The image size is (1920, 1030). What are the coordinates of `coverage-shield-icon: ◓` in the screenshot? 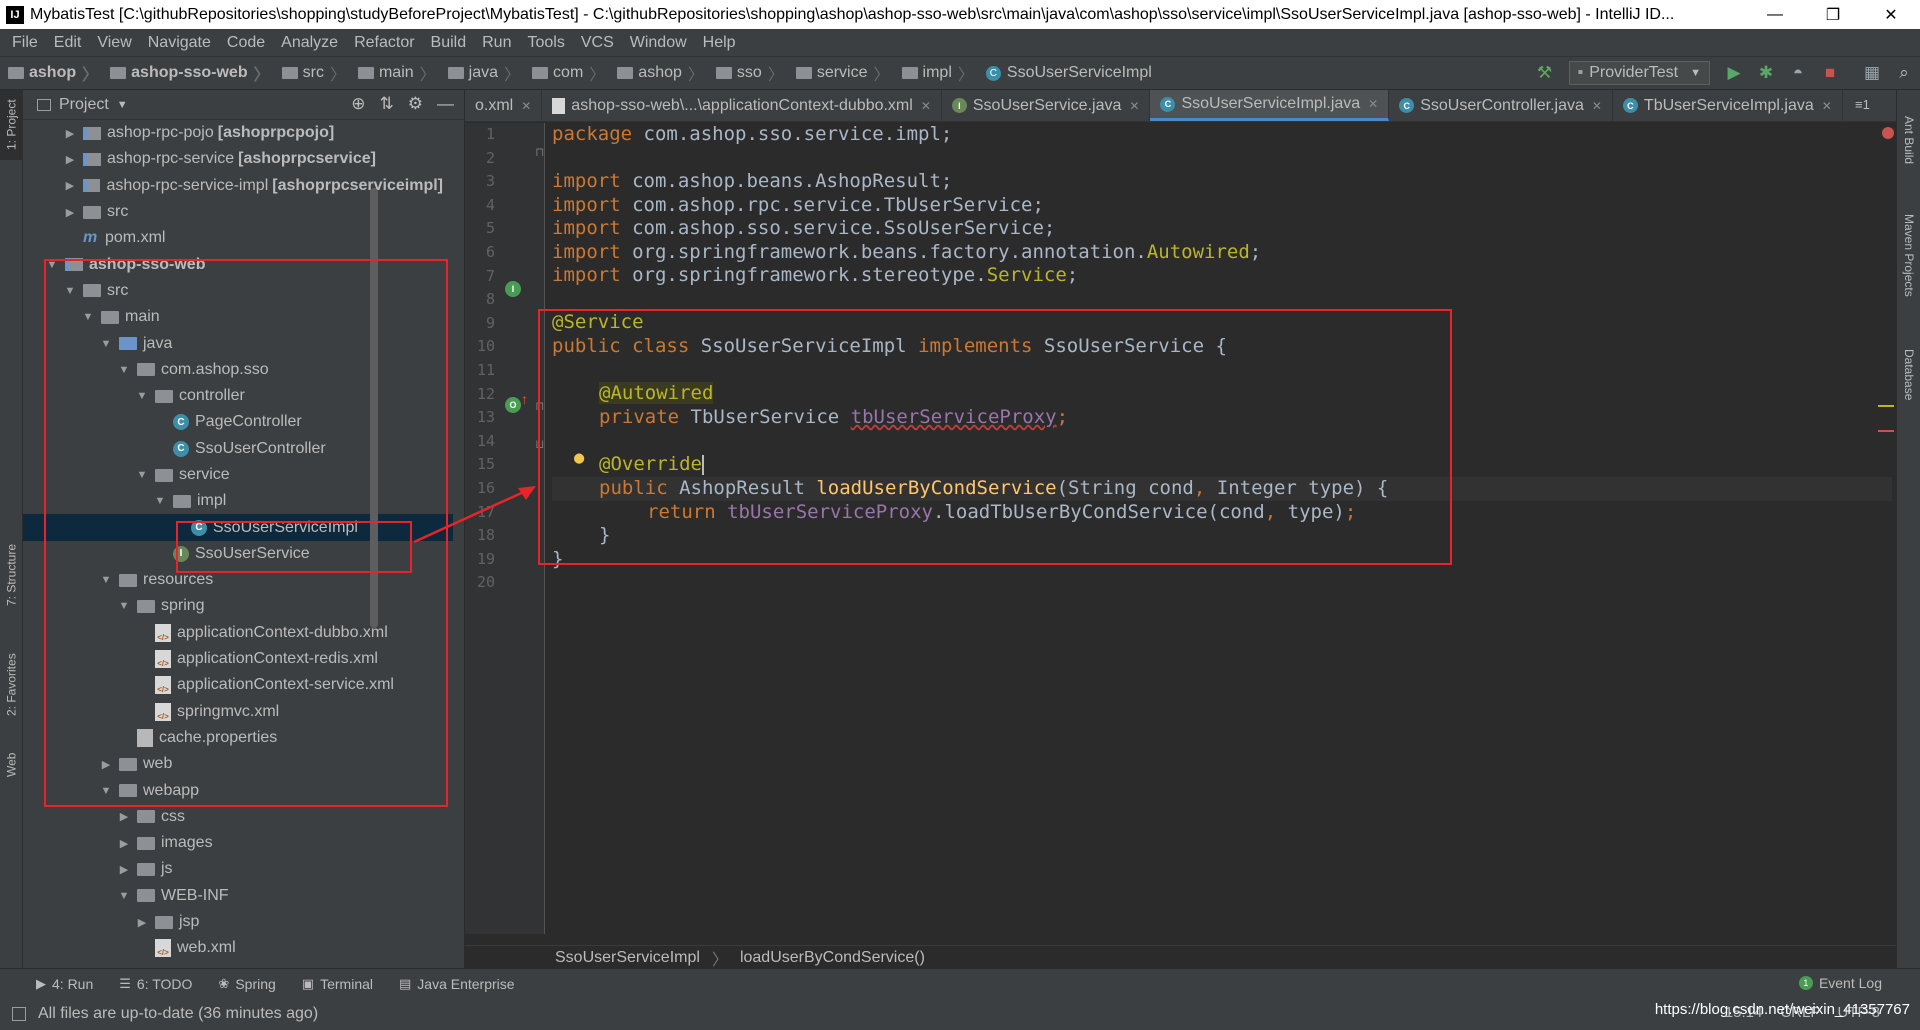 It's located at (1798, 73).